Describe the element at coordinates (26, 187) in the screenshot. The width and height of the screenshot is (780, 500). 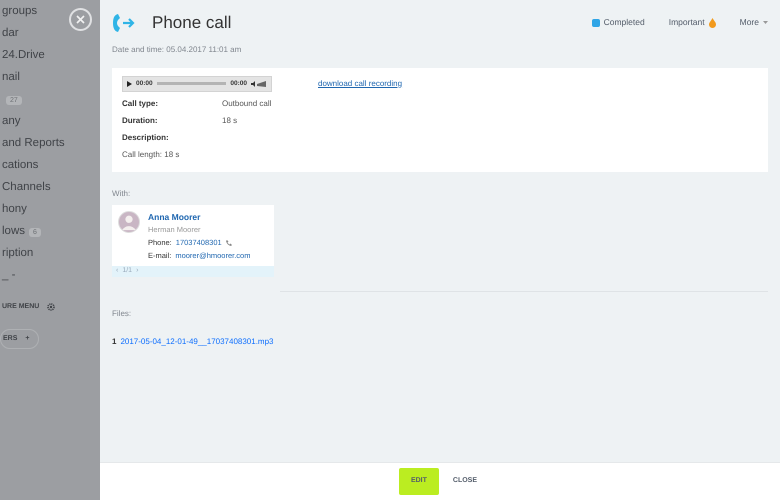
I see `sidebar-item: Channels` at that location.